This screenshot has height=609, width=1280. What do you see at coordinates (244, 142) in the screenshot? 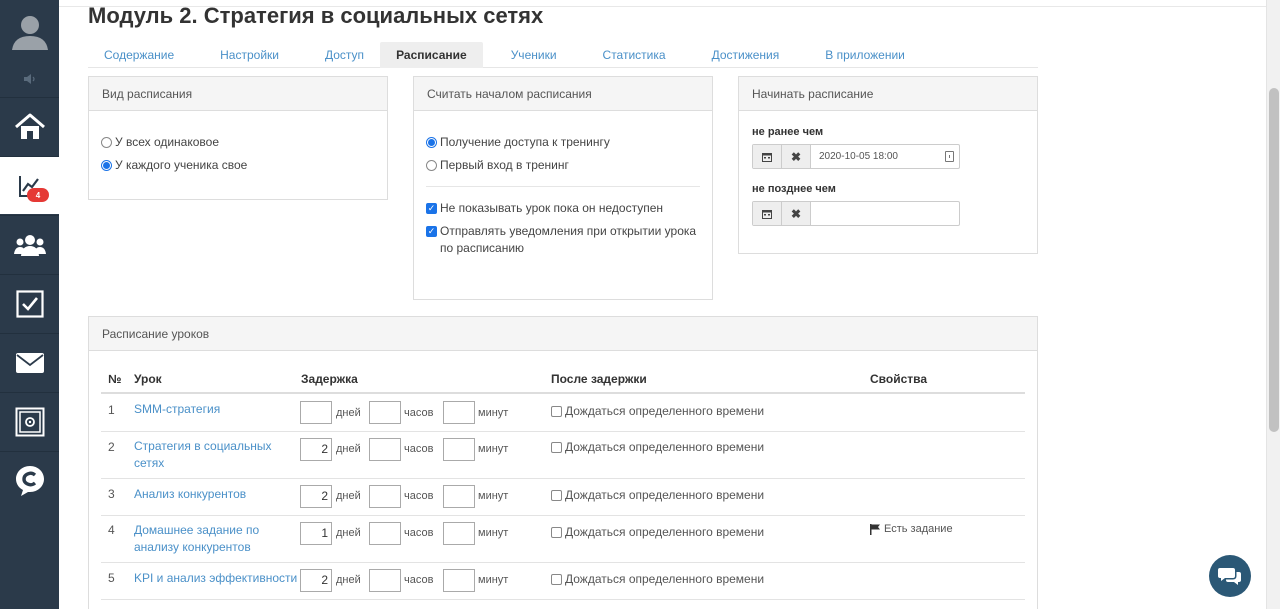
I see `radio-same-for-all: У всех одинаковое` at bounding box center [244, 142].